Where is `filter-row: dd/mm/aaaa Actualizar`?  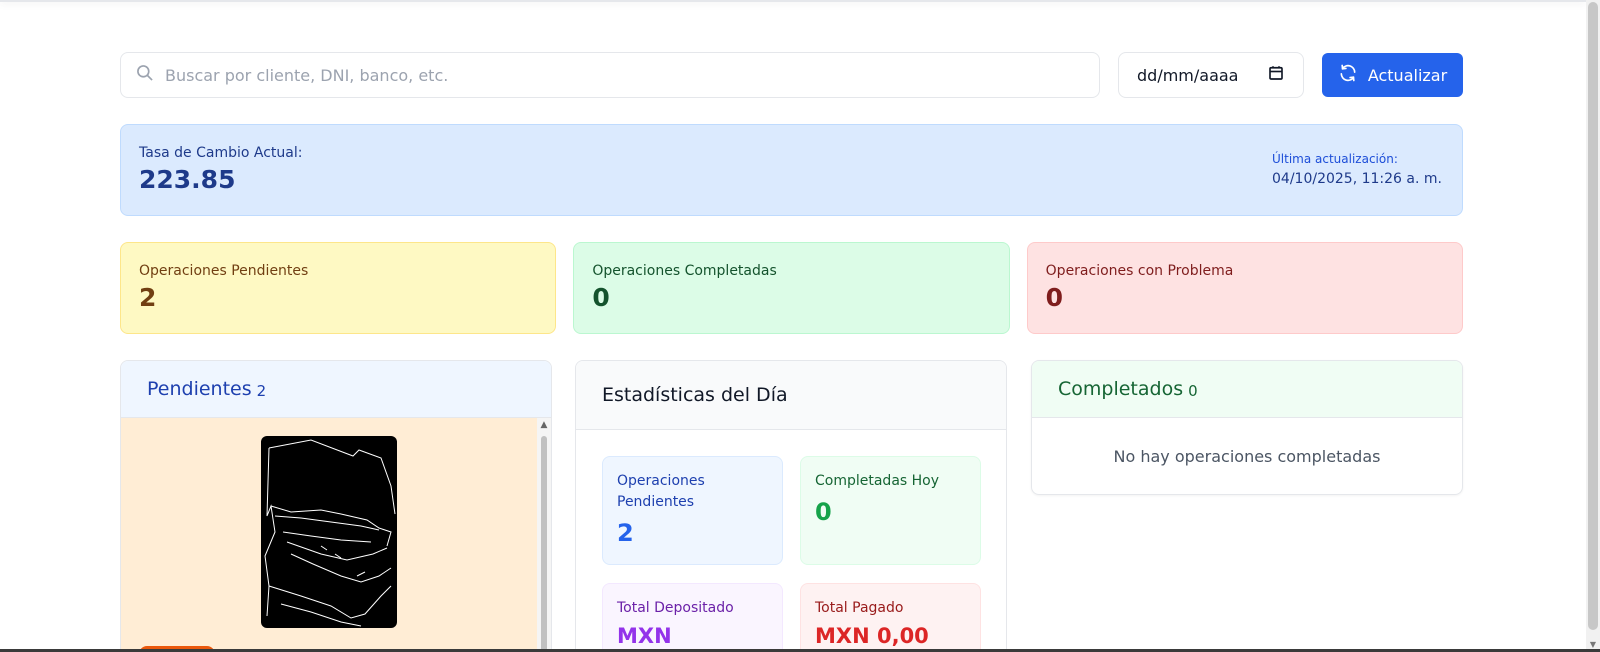
filter-row: dd/mm/aaaa Actualizar is located at coordinates (791, 75).